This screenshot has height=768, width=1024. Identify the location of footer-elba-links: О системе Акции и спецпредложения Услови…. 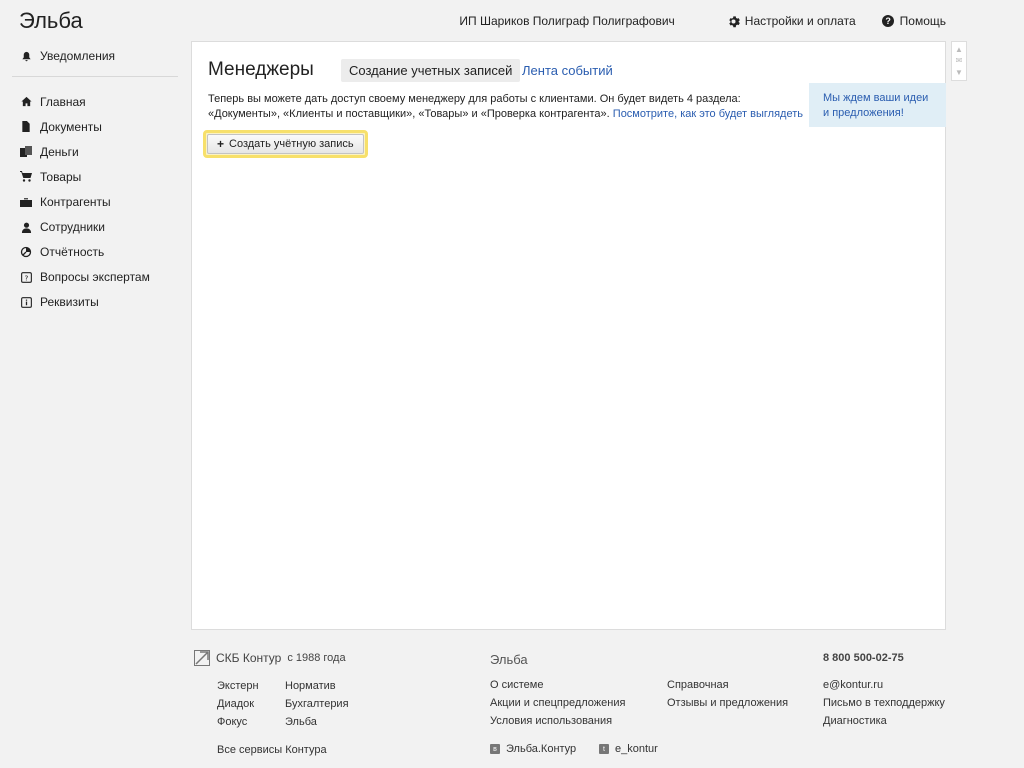
(557, 703).